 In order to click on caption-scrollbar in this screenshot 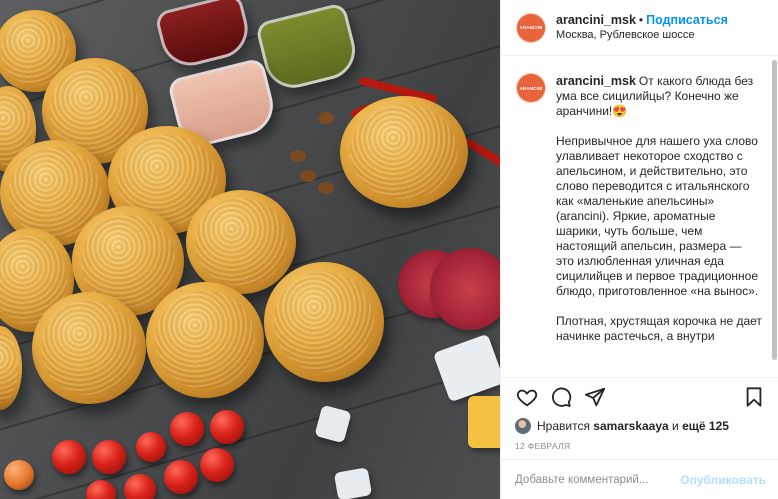, I will do `click(774, 210)`.